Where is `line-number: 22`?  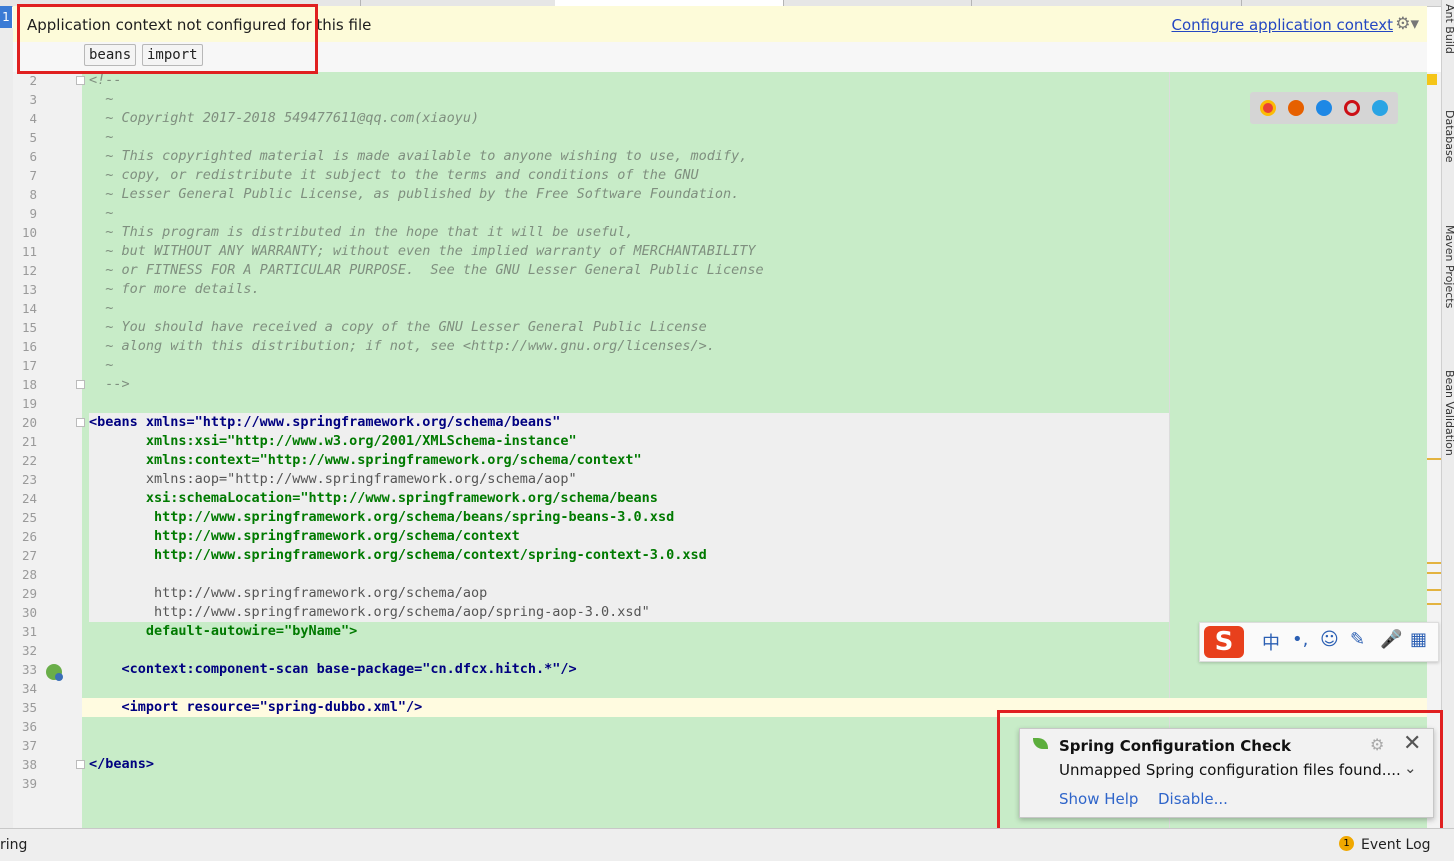 line-number: 22 is located at coordinates (29, 460).